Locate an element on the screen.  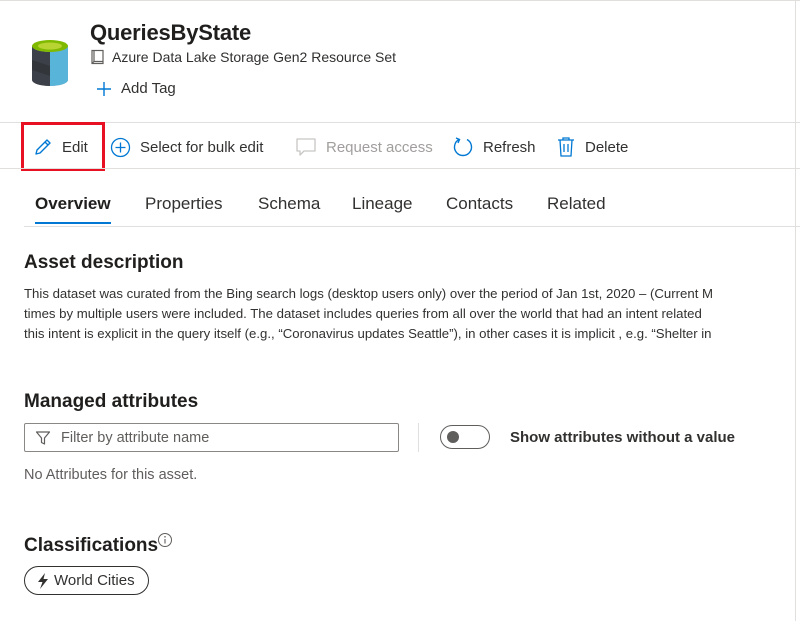
classification-label: World Cities is located at coordinates (94, 580).